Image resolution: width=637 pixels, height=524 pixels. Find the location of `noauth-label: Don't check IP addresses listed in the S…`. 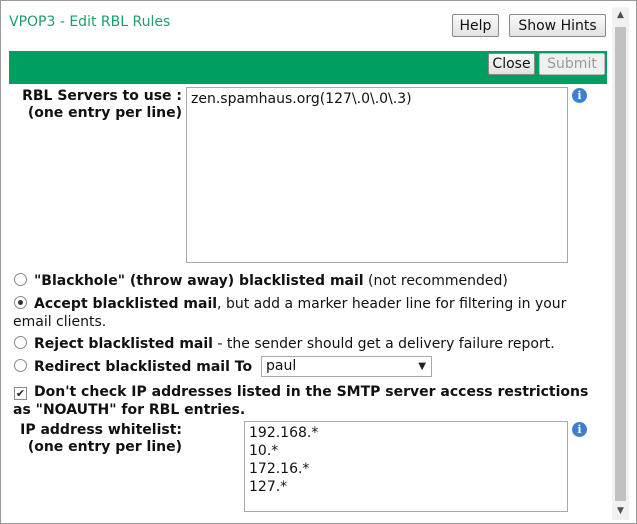

noauth-label: Don't check IP addresses listed in the S… is located at coordinates (301, 401).